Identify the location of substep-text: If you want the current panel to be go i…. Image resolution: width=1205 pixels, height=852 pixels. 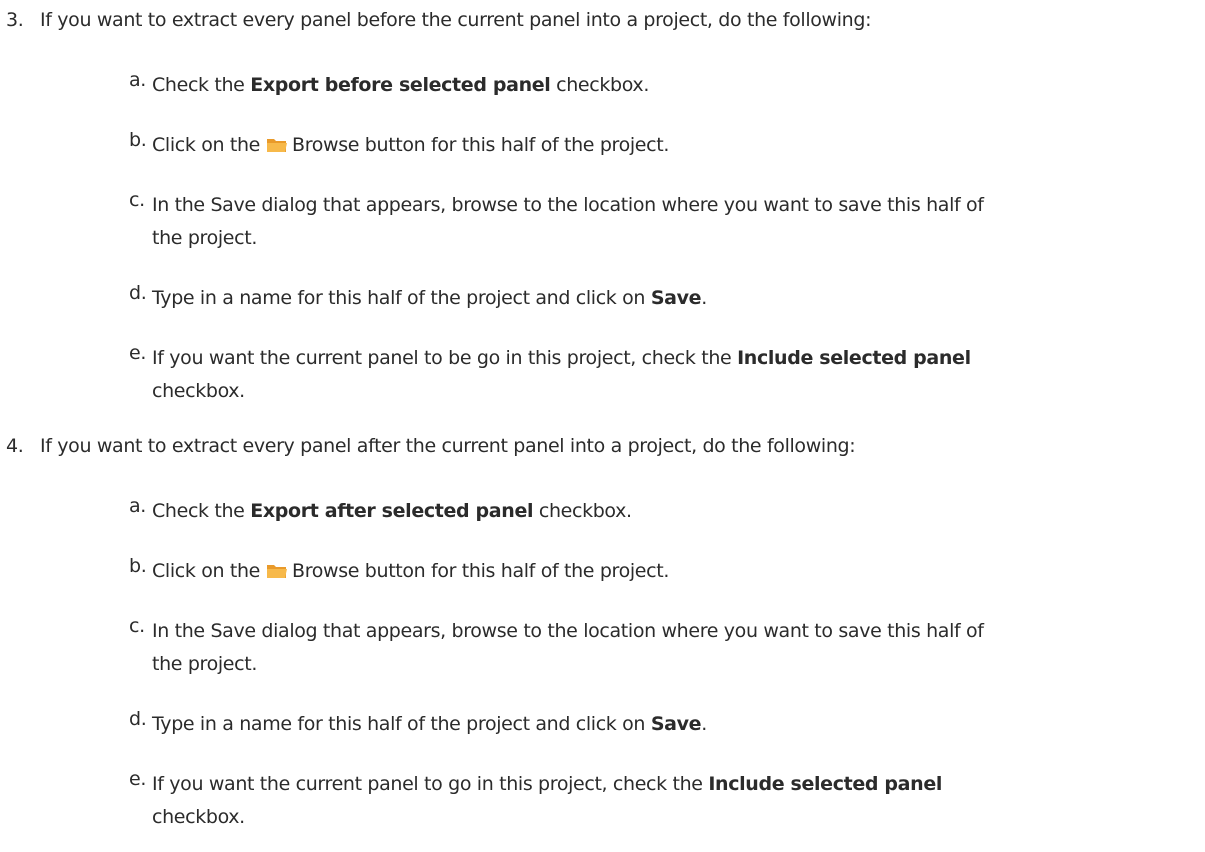
(561, 374).